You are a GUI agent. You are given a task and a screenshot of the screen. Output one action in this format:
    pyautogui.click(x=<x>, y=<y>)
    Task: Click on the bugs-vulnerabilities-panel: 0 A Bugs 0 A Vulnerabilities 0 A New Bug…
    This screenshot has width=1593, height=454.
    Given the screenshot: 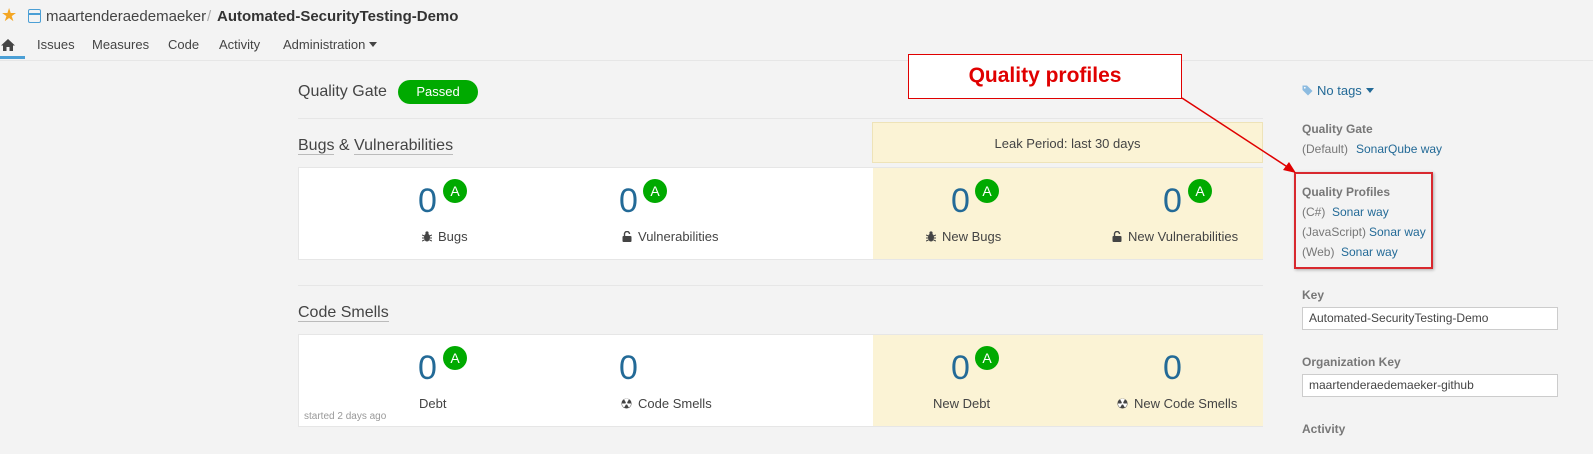 What is the action you would take?
    pyautogui.click(x=780, y=213)
    